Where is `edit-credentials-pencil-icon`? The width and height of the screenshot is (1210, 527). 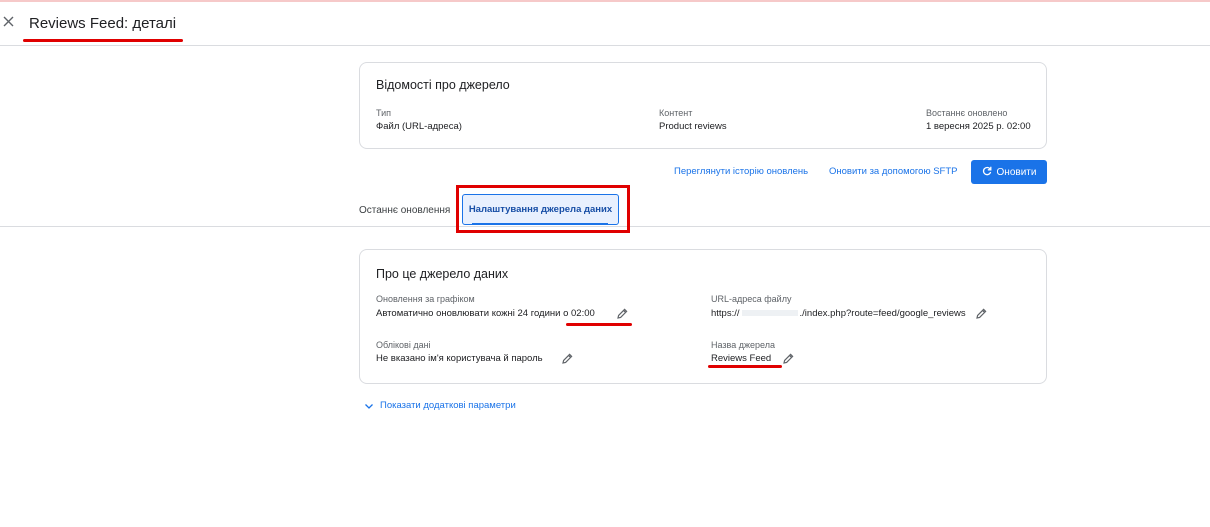
edit-credentials-pencil-icon is located at coordinates (567, 358).